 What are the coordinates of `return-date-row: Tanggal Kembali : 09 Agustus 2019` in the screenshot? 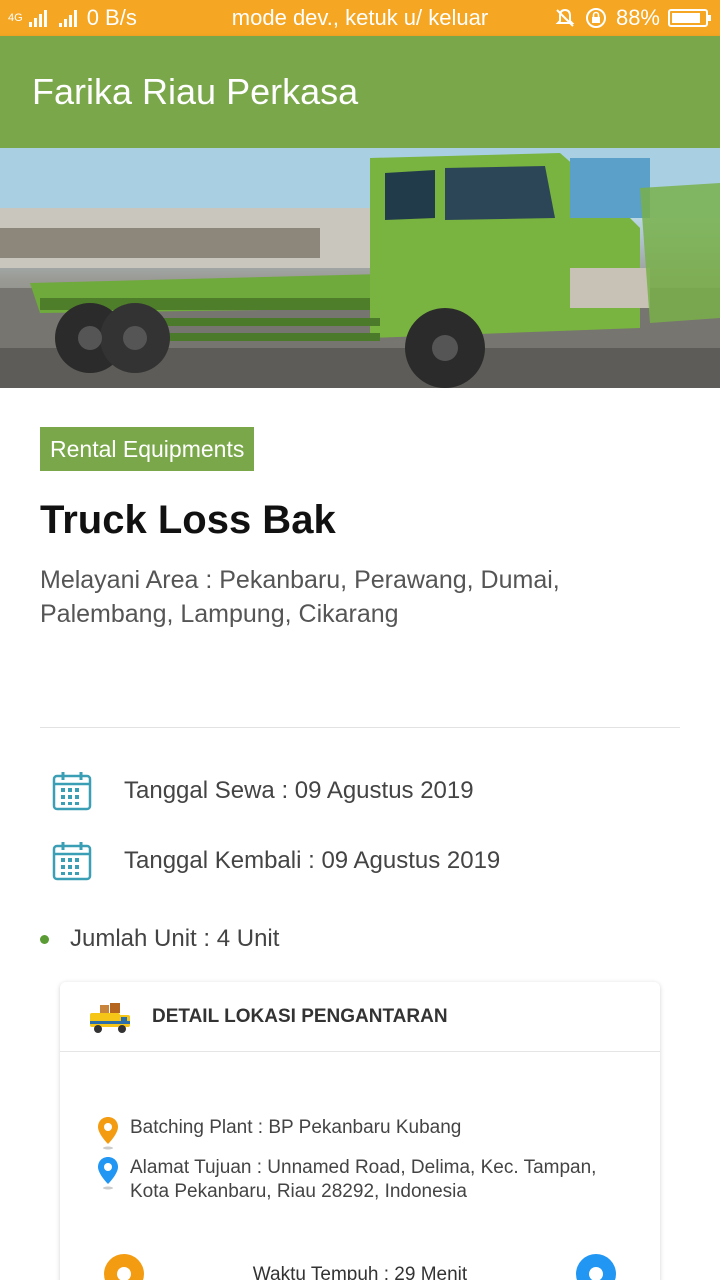 It's located at (275, 861).